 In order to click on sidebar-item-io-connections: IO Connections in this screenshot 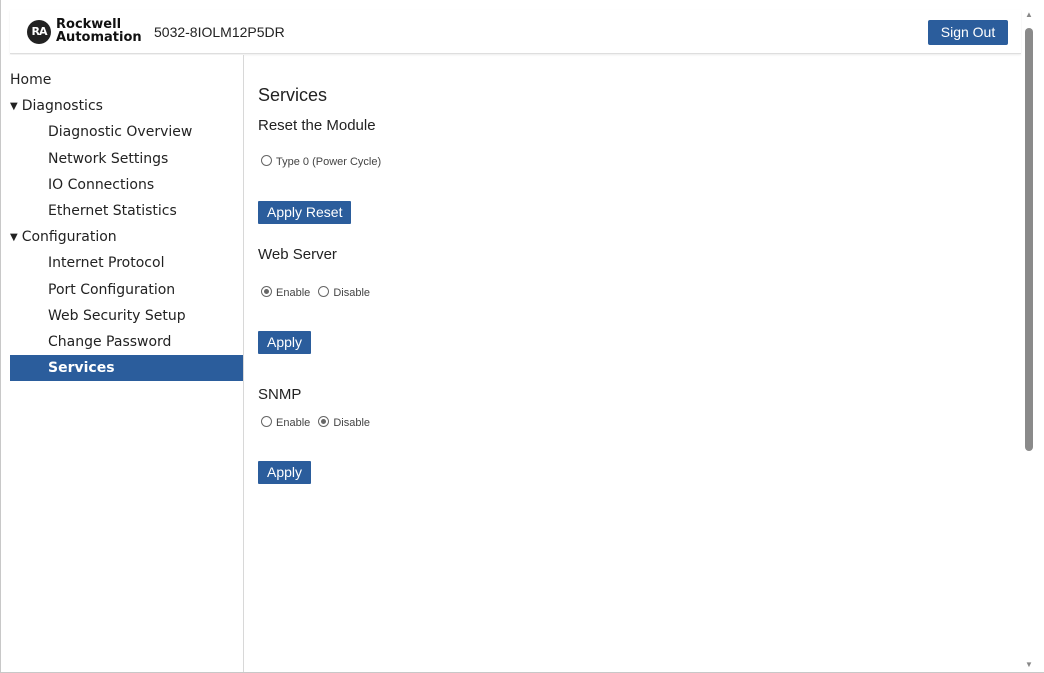, I will do `click(126, 185)`.